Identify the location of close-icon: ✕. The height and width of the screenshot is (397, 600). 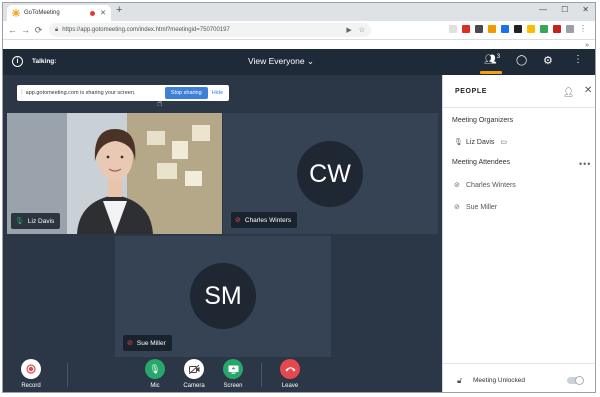
(588, 90).